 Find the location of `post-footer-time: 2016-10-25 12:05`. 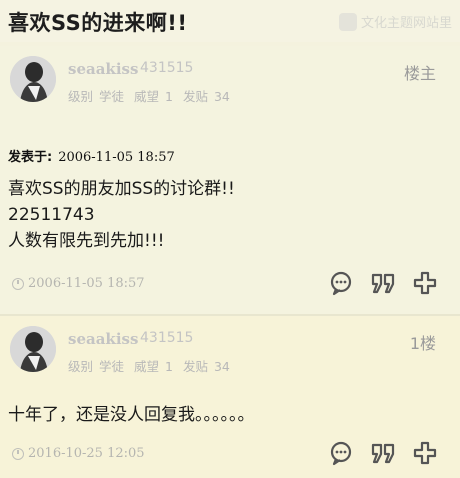

post-footer-time: 2016-10-25 12:05 is located at coordinates (78, 453).